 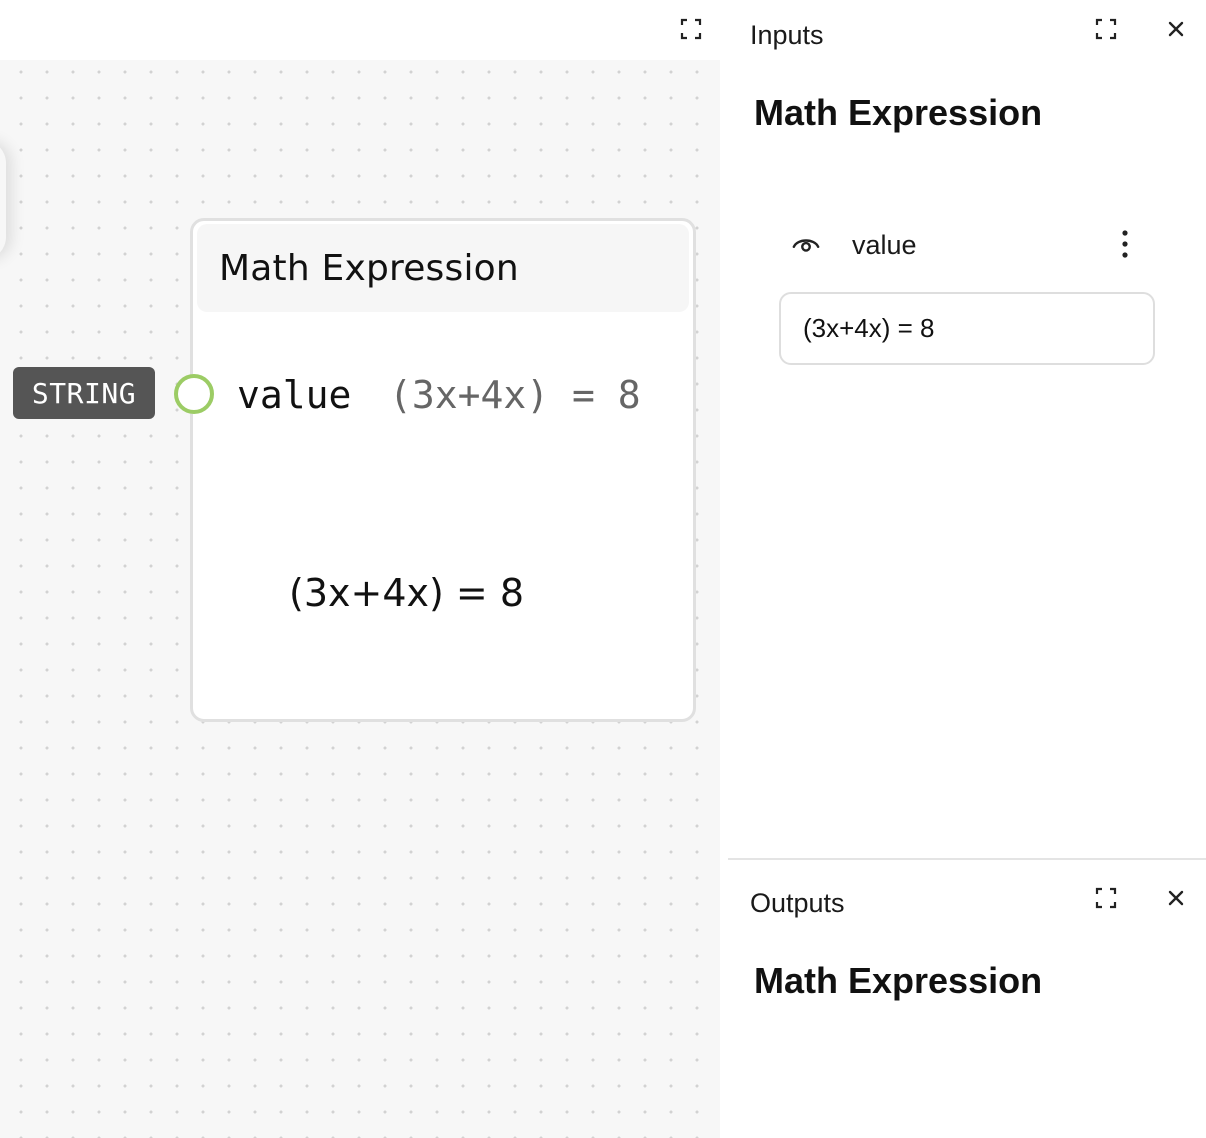 I want to click on visibility-toggle, so click(x=806, y=244).